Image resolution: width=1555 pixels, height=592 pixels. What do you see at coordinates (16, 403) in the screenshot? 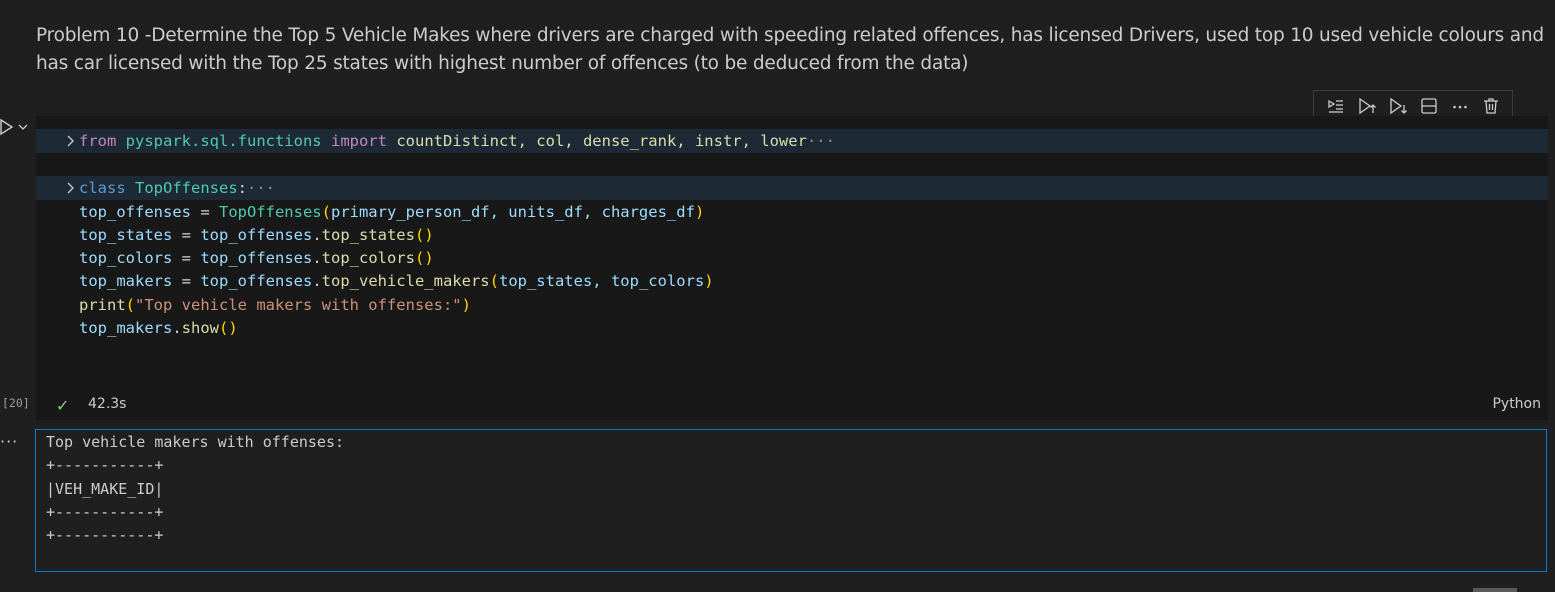
I see `execution-count: [20]` at bounding box center [16, 403].